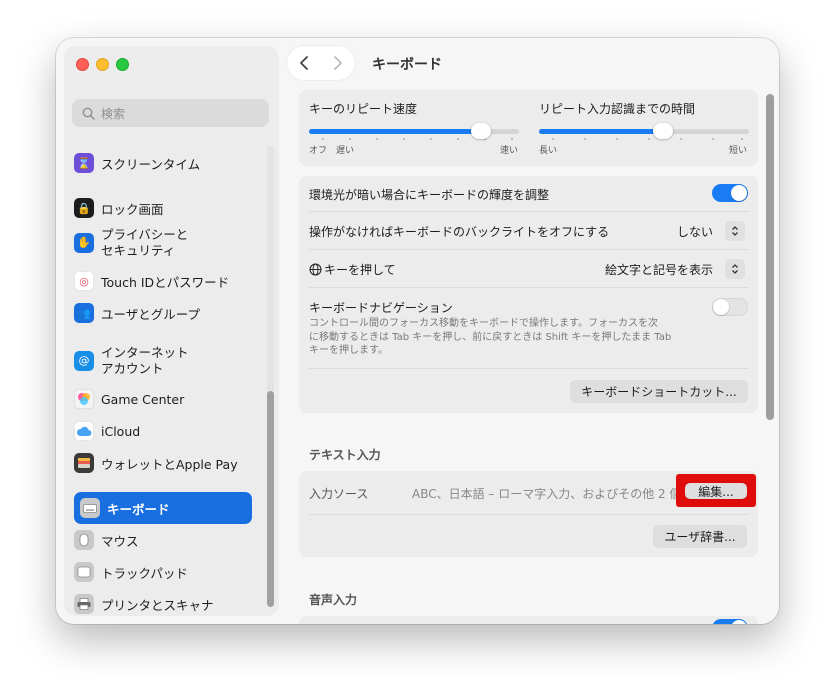 The image size is (835, 698). I want to click on printer-icon, so click(84, 604).